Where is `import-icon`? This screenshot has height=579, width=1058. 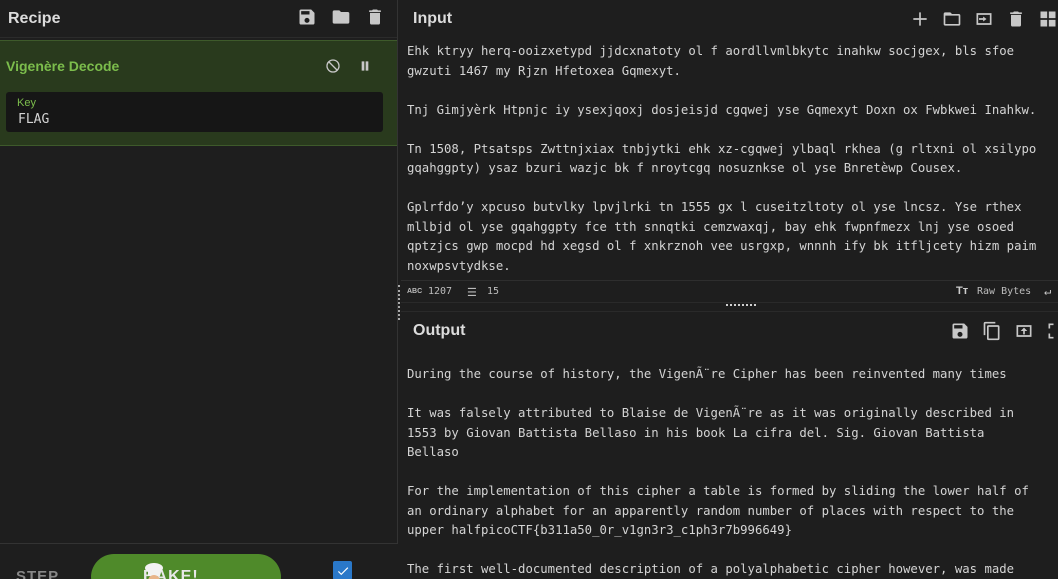 import-icon is located at coordinates (984, 19).